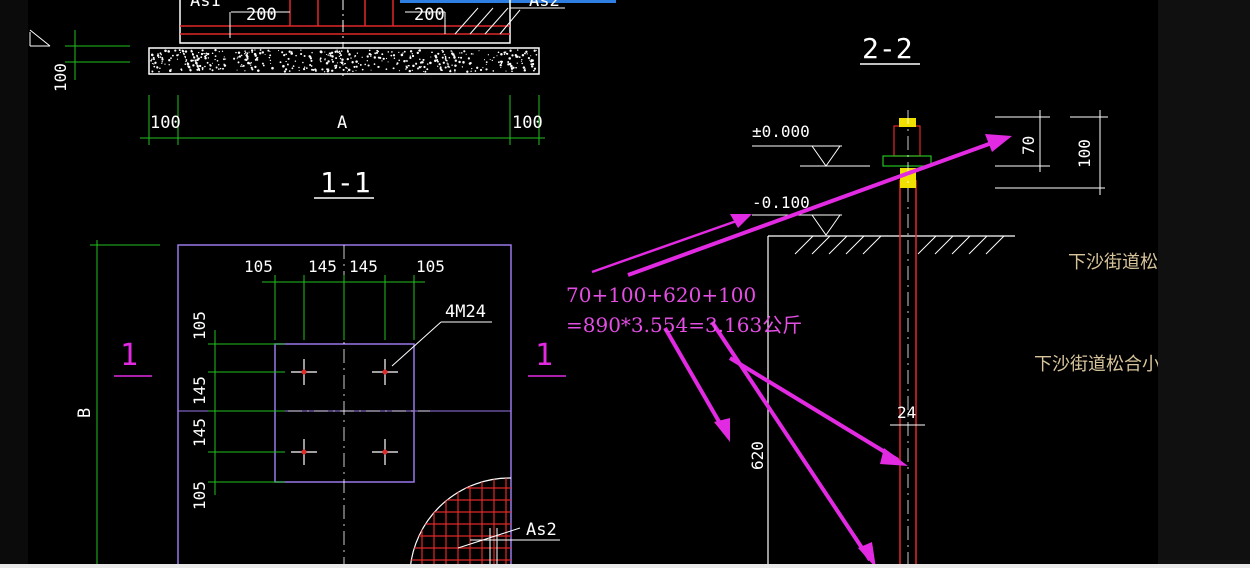  I want to click on rebar-detail, so click(460, 522).